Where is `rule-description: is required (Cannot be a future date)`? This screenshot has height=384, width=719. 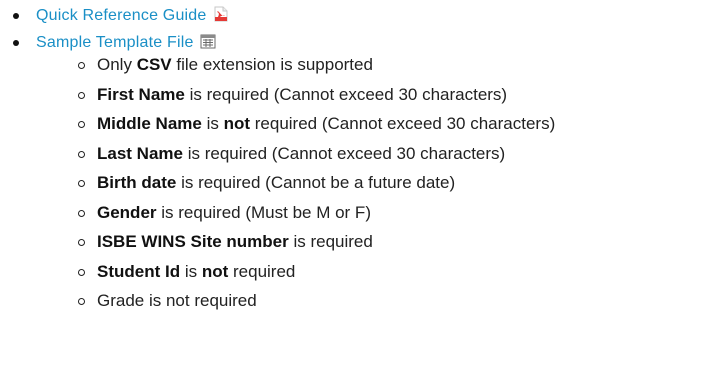 rule-description: is required (Cannot be a future date) is located at coordinates (316, 182).